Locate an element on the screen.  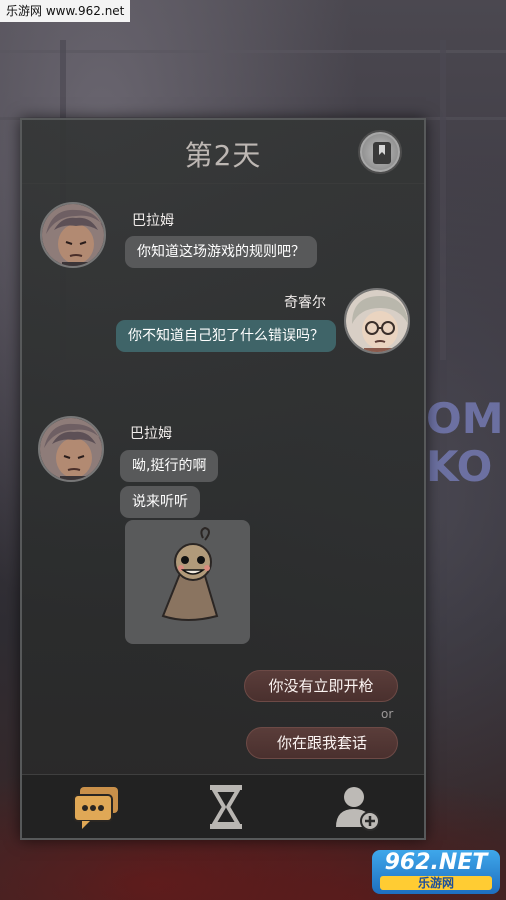
add-contact-icon is located at coordinates (358, 809).